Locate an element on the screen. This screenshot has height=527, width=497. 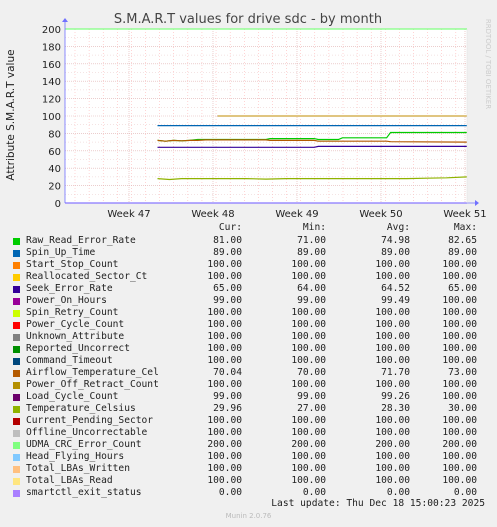
legend-series-name: Total_LBAs_Written is located at coordinates (78, 468).